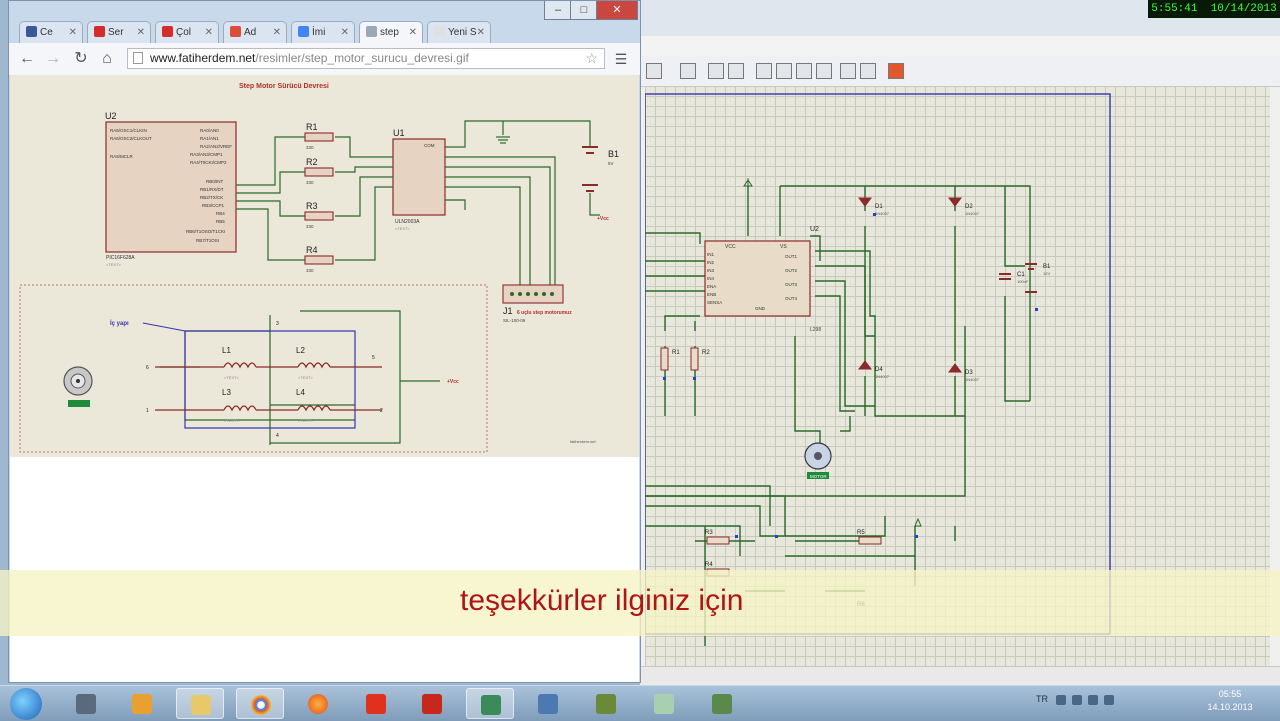  What do you see at coordinates (558, 10) in the screenshot?
I see `minimize-button: –` at bounding box center [558, 10].